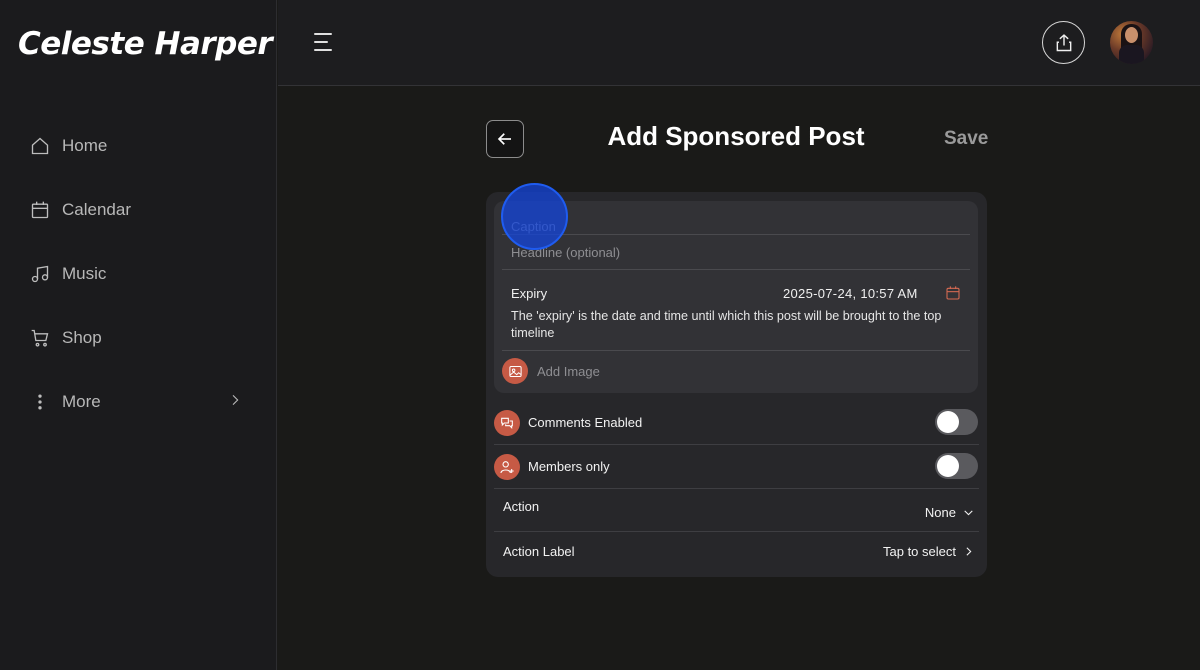  I want to click on members-only-row: Members only, so click(736, 466).